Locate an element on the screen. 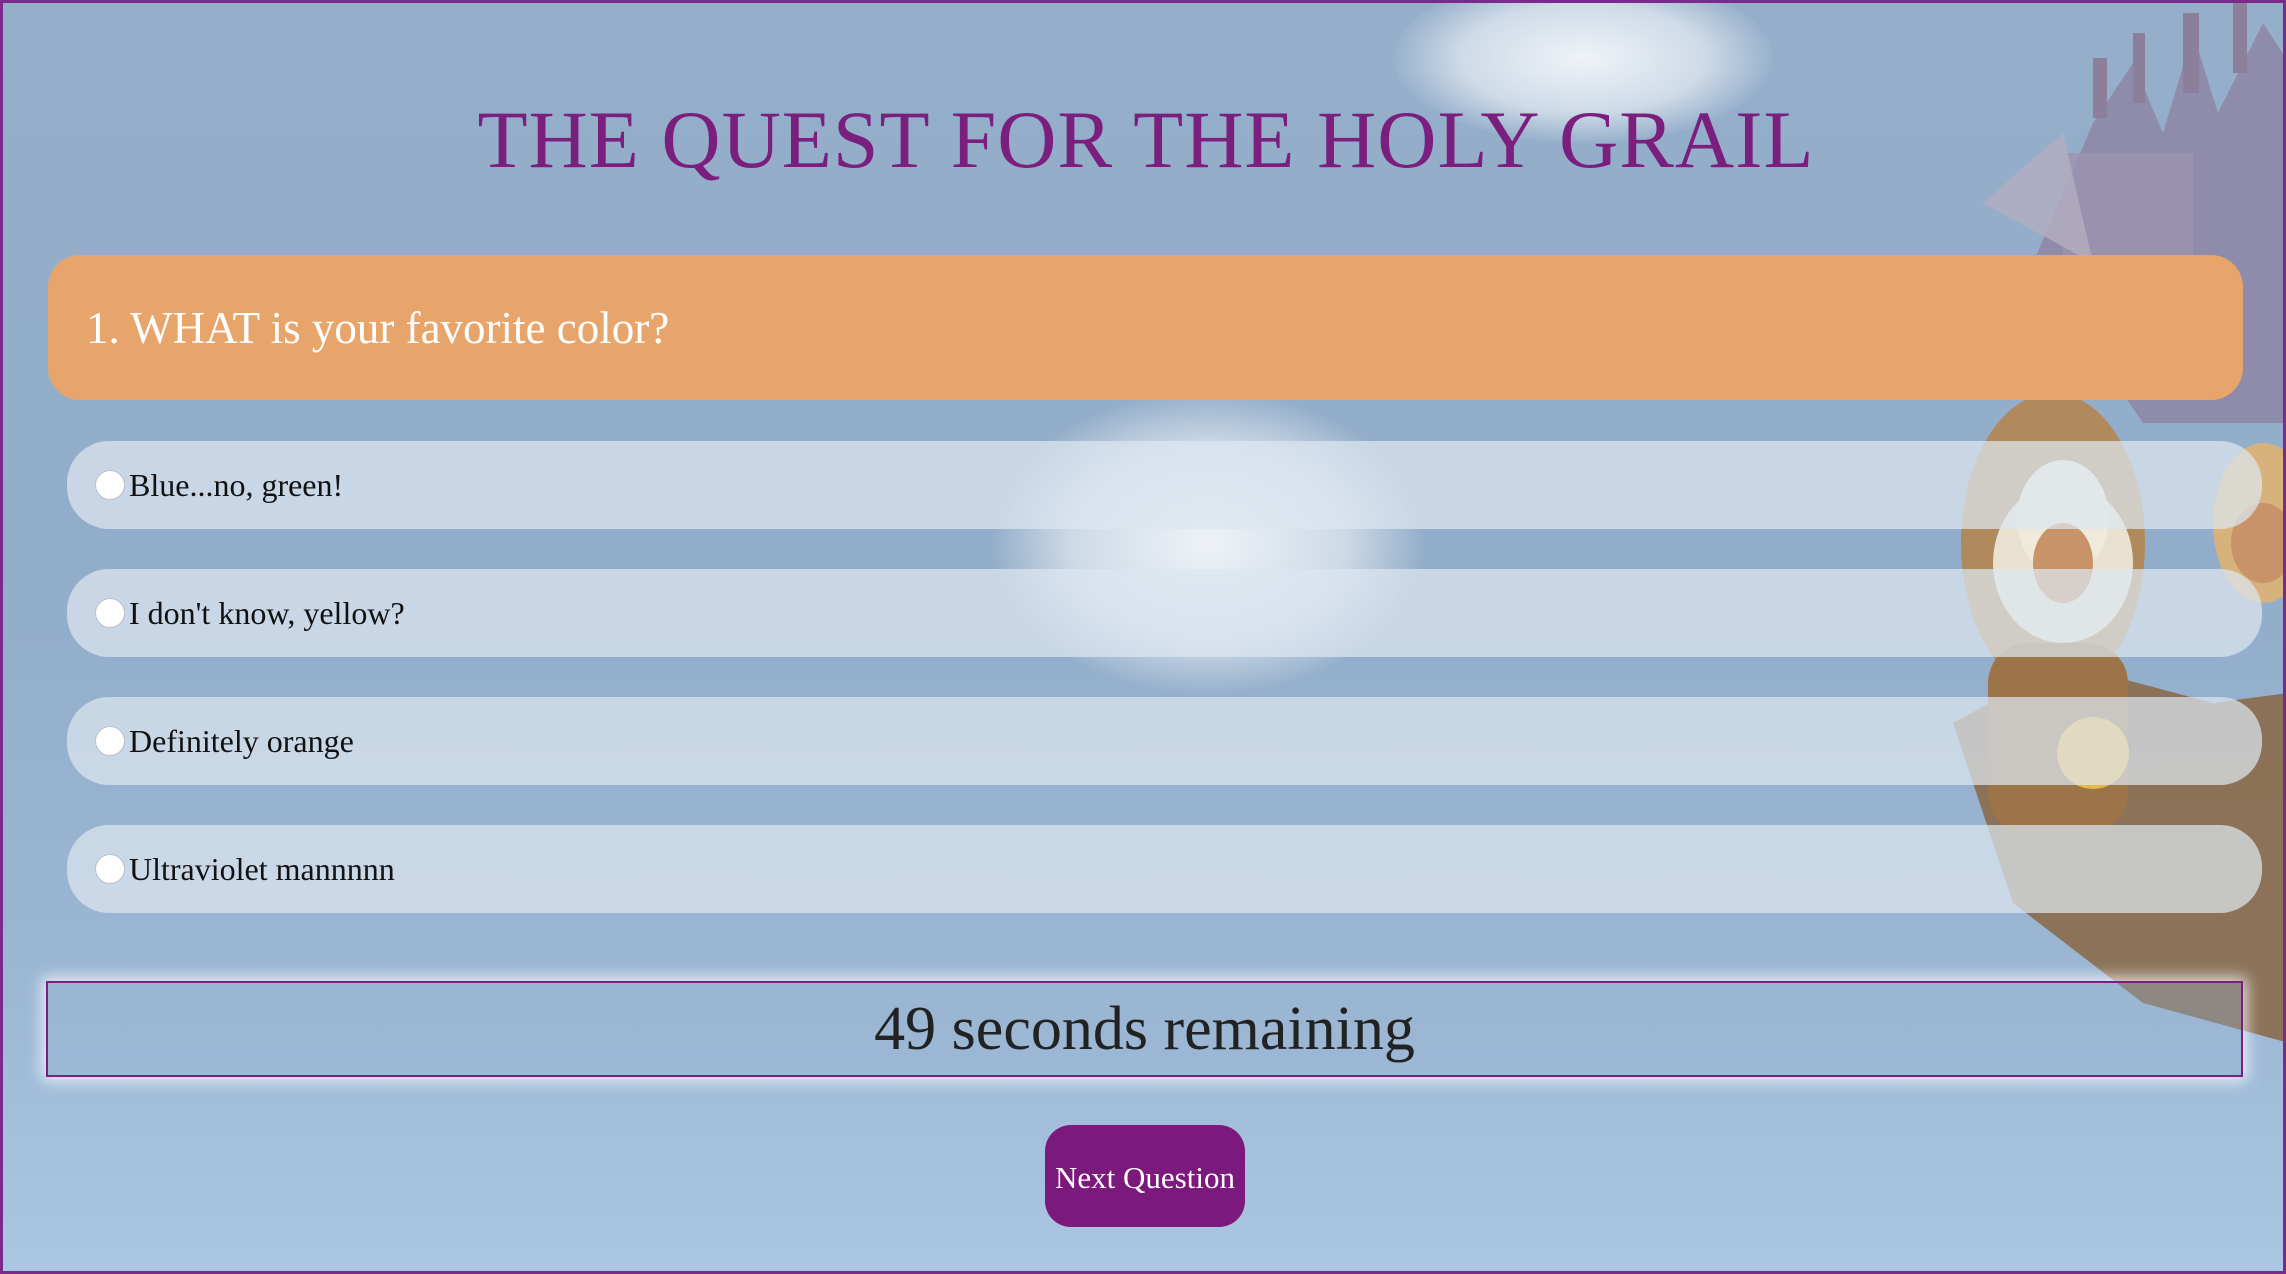 Image resolution: width=2286 pixels, height=1274 pixels. countdown-timer: 49 seconds remaining is located at coordinates (1144, 1029).